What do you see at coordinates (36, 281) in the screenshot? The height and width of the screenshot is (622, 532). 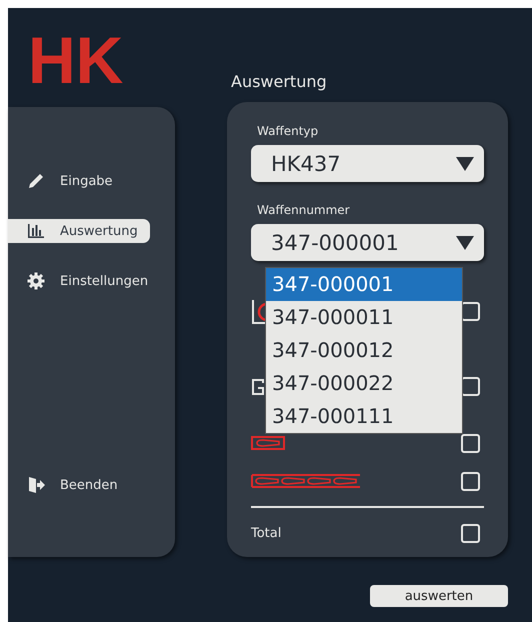 I see `settings-icon` at bounding box center [36, 281].